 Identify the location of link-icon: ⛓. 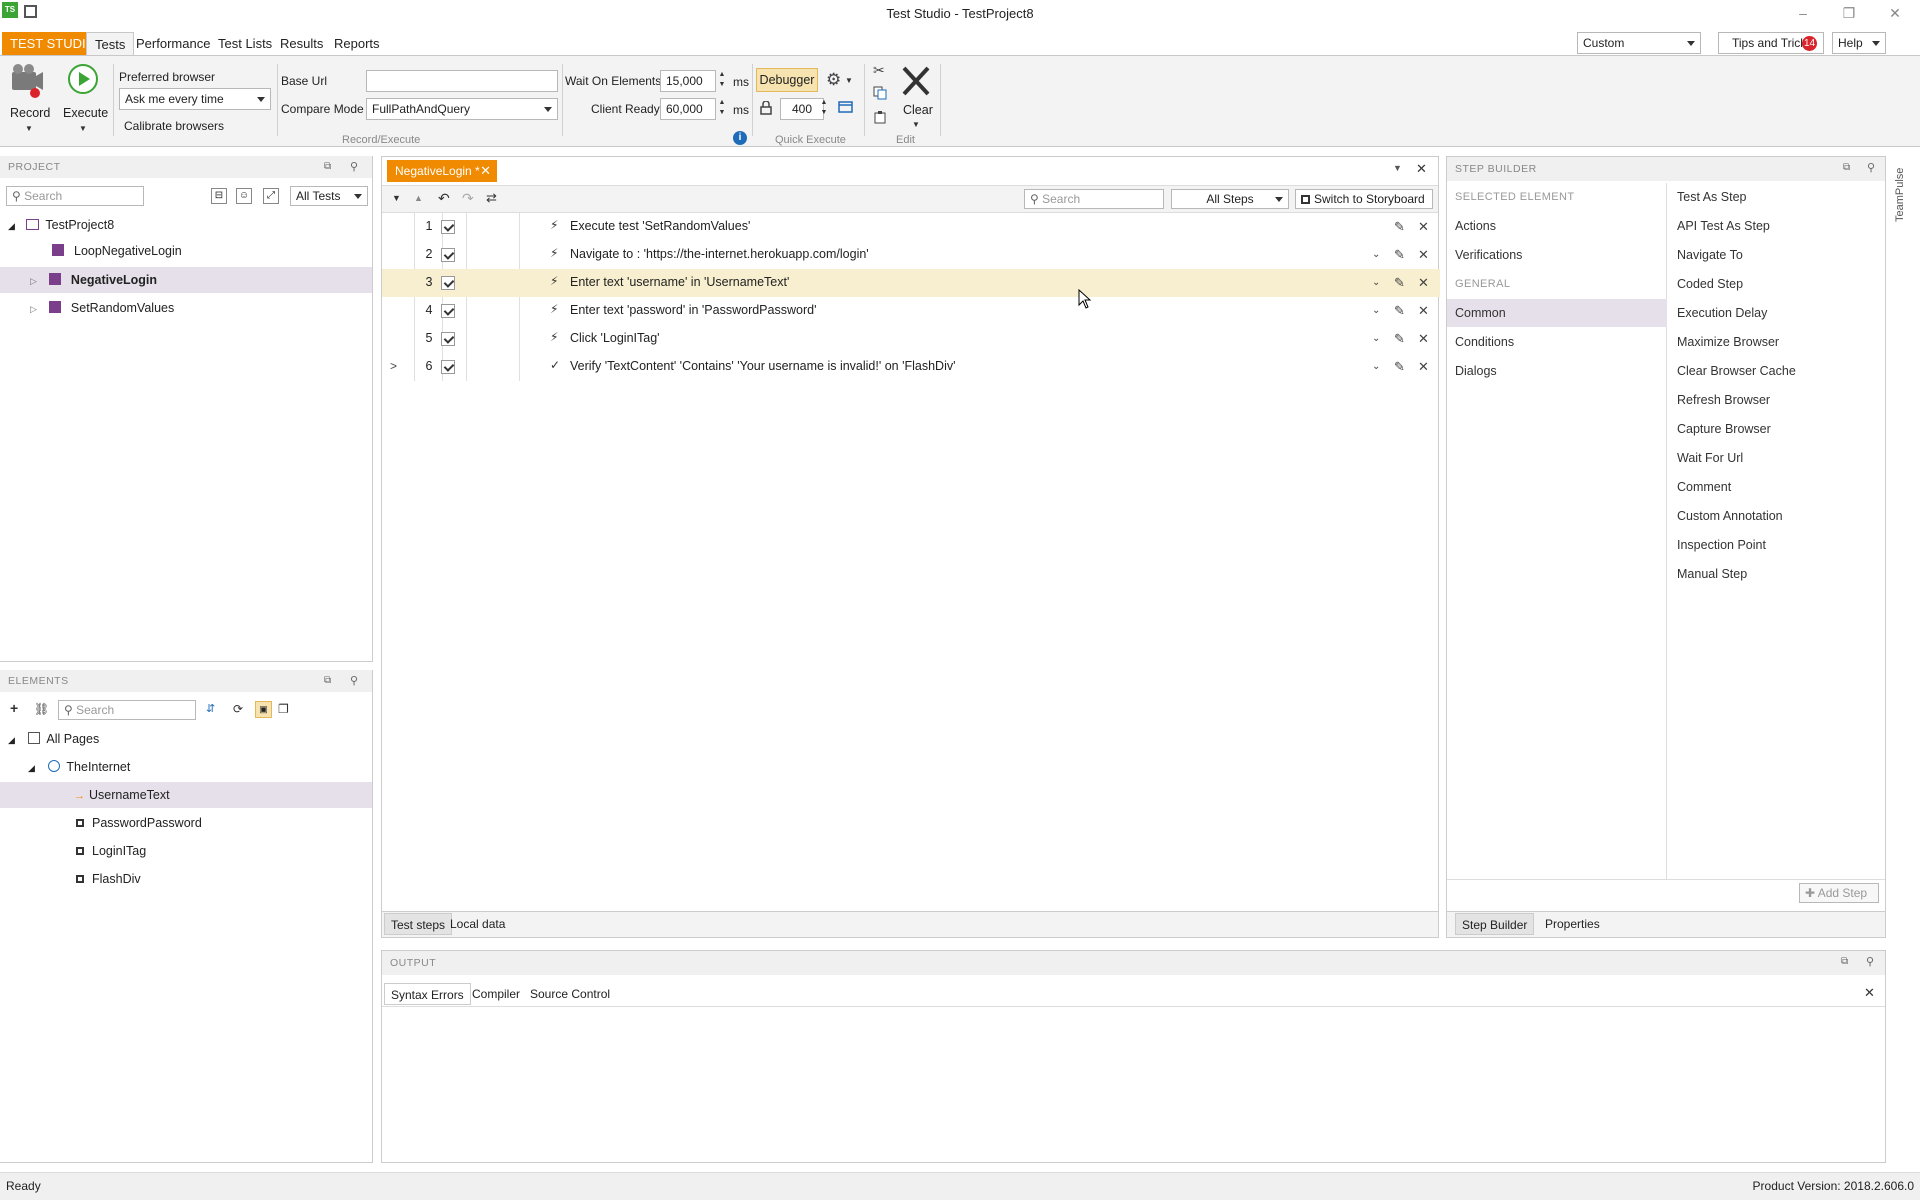
(41, 709).